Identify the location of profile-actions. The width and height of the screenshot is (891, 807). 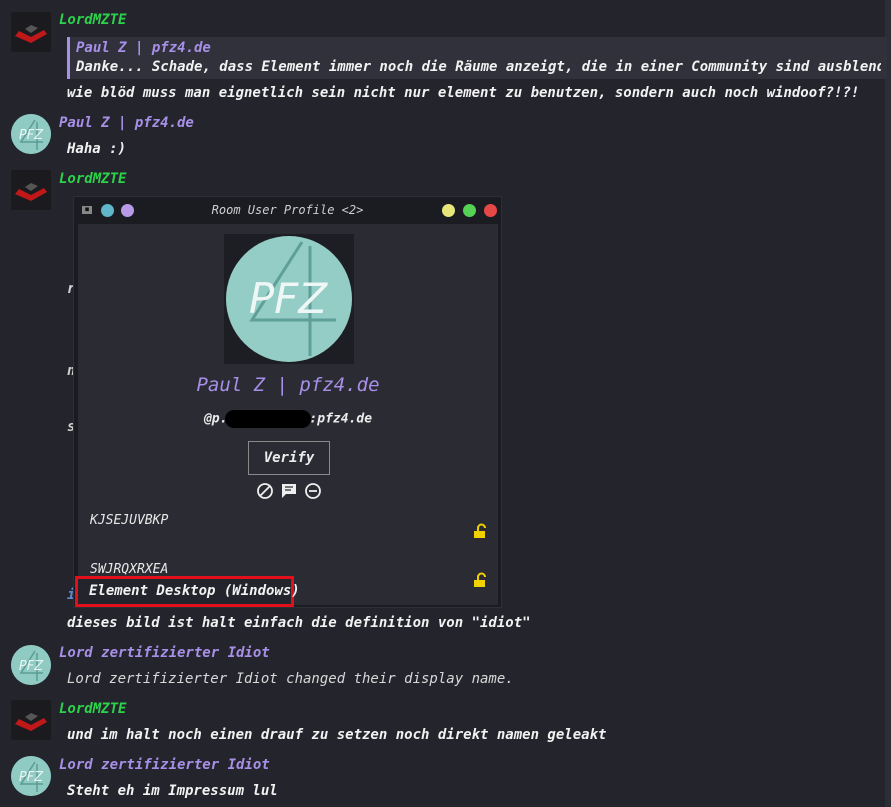
(291, 491).